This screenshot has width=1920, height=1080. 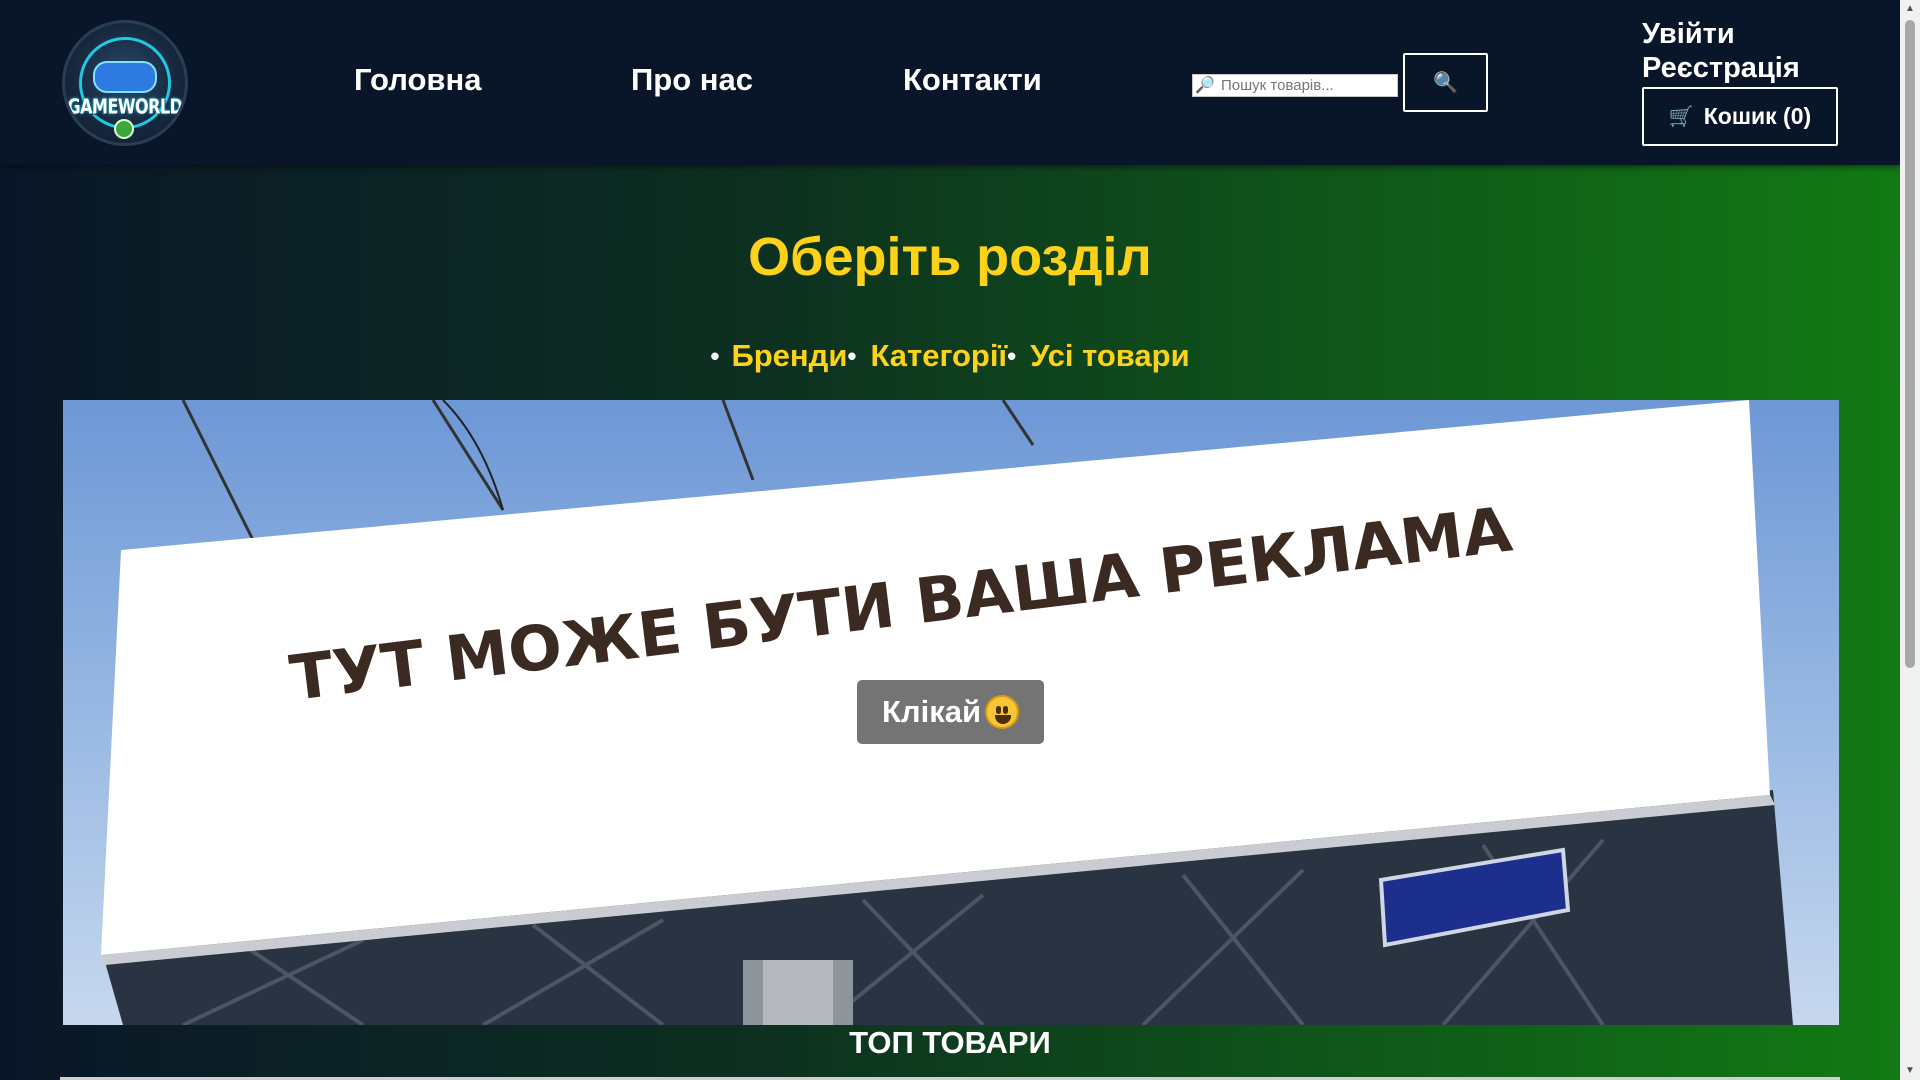 I want to click on section-item-all-products: • Усі товари, so click(x=1098, y=356).